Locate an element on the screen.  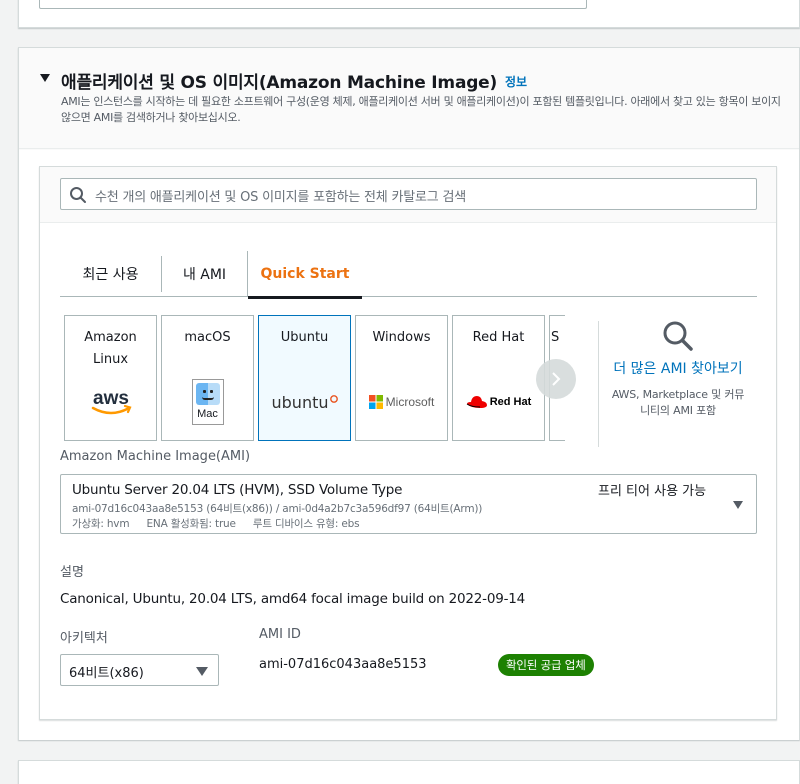
name-input is located at coordinates (313, 4).